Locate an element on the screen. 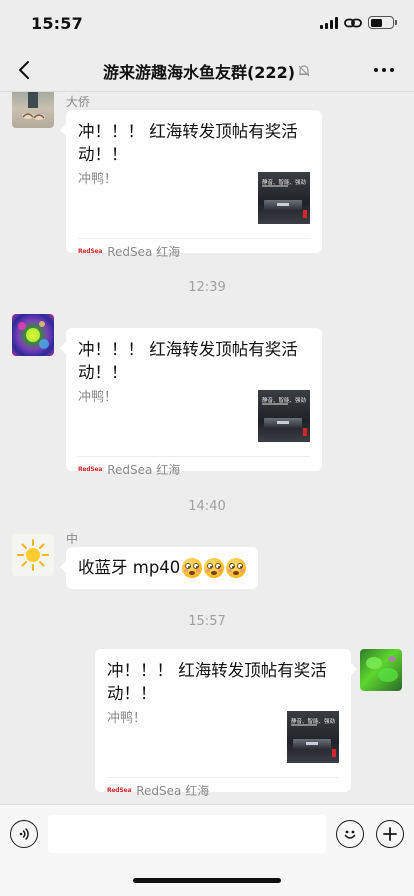  nav-bar: 游来游趣海水鱼友群(222) is located at coordinates (207, 70).